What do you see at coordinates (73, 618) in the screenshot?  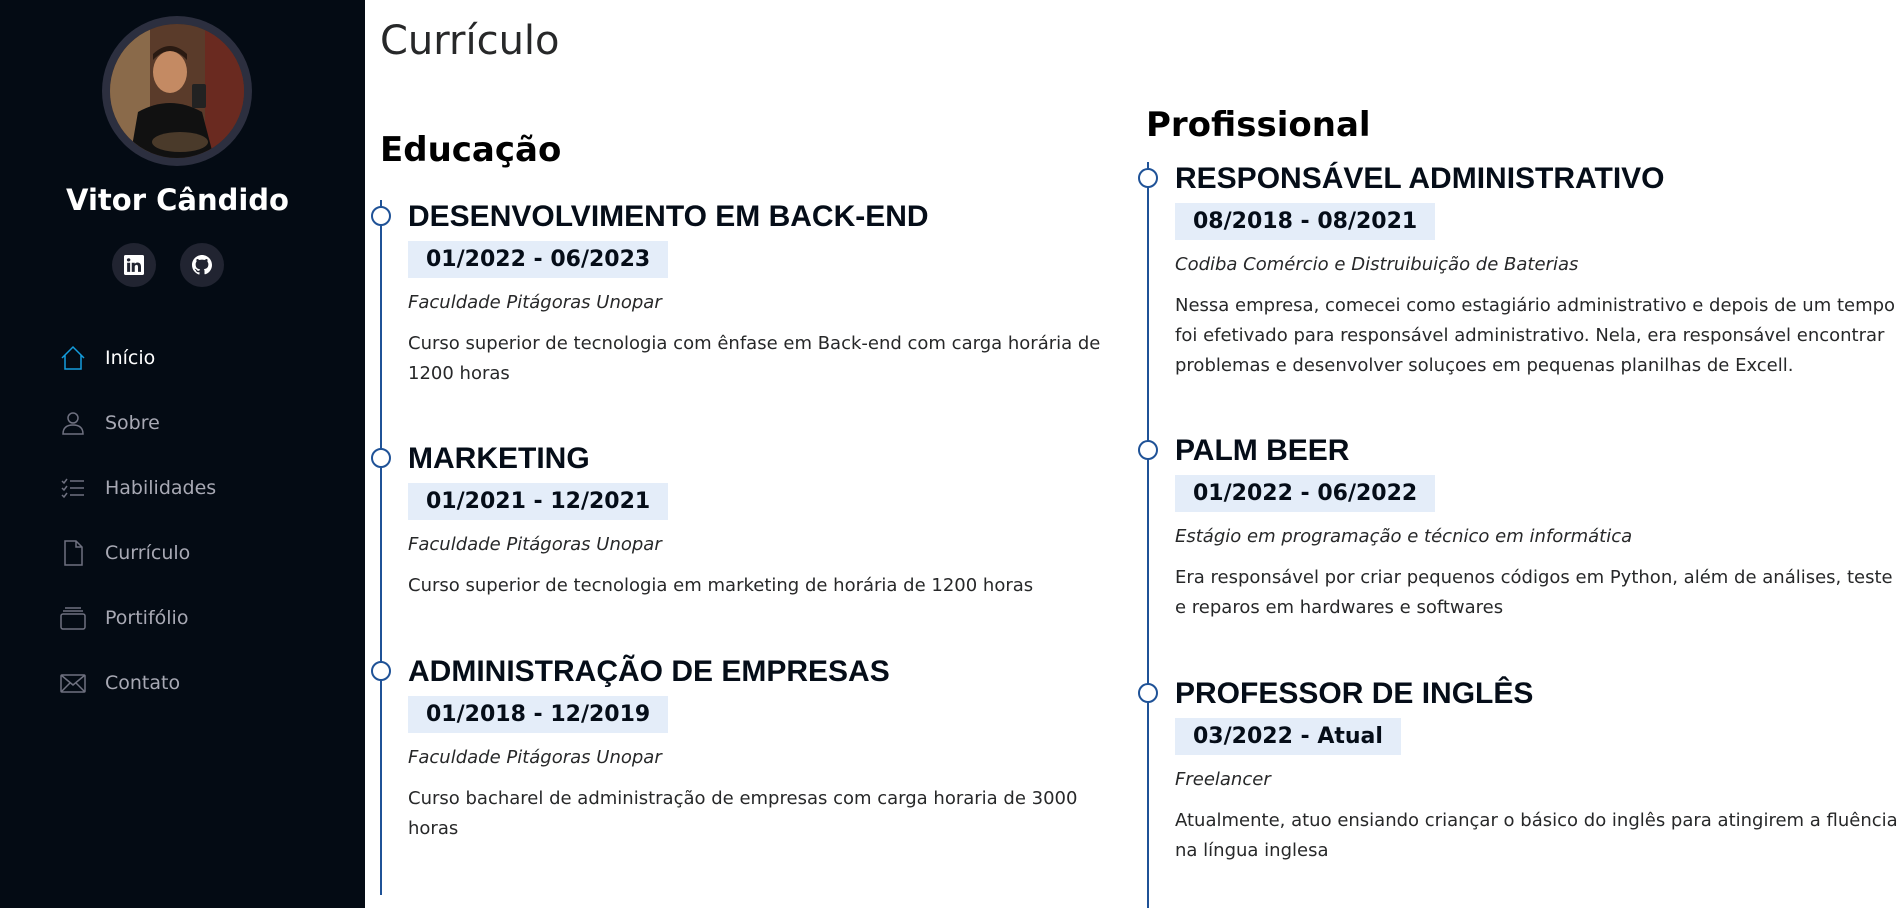 I see `stack-icon` at bounding box center [73, 618].